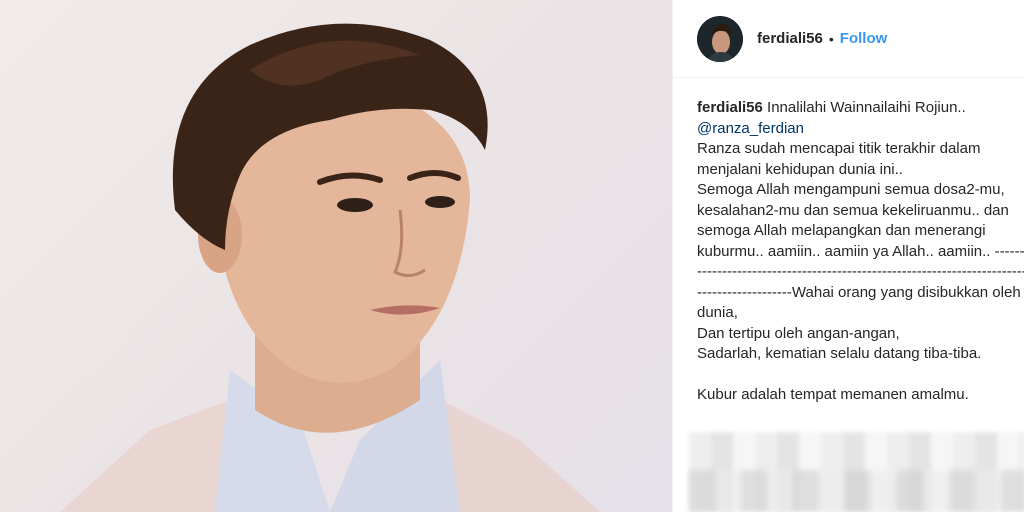 The image size is (1024, 512). What do you see at coordinates (790, 38) in the screenshot?
I see `header-username: ferdiali56` at bounding box center [790, 38].